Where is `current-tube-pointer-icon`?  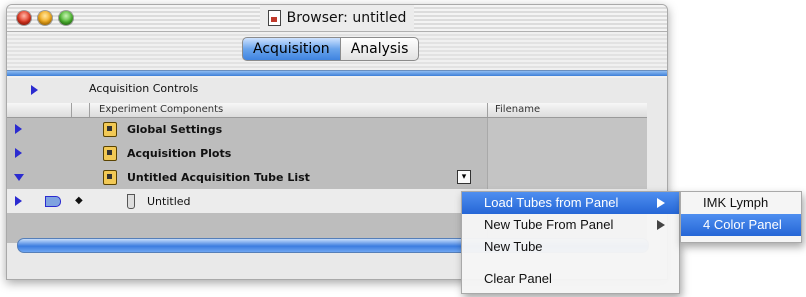 current-tube-pointer-icon is located at coordinates (53, 201).